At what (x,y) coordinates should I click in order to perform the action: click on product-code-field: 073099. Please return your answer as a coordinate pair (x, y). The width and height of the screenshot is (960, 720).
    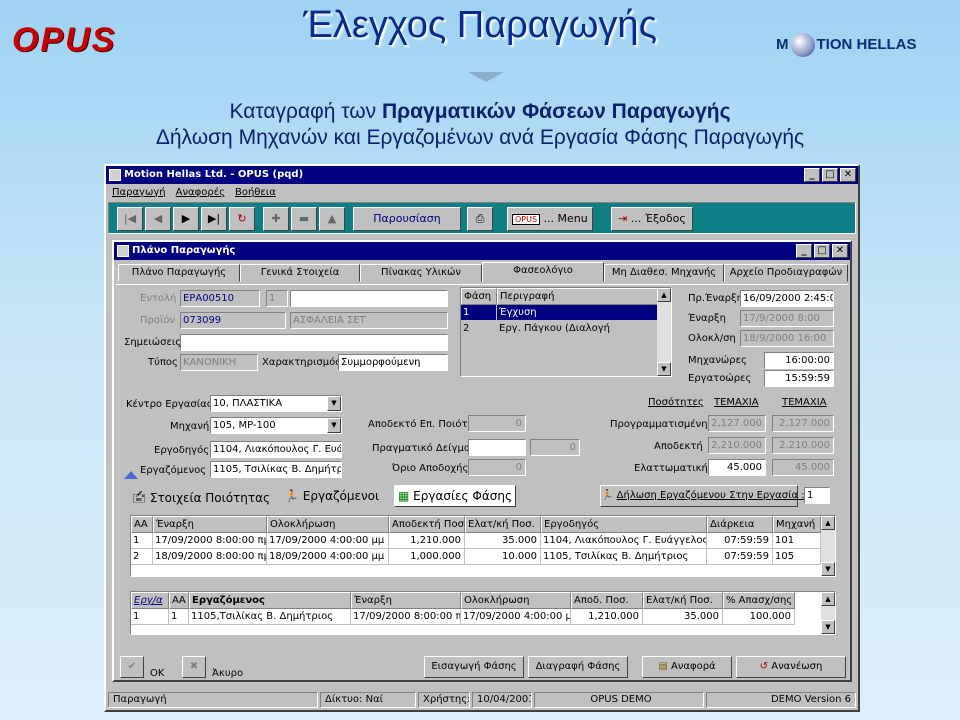
    Looking at the image, I should click on (233, 320).